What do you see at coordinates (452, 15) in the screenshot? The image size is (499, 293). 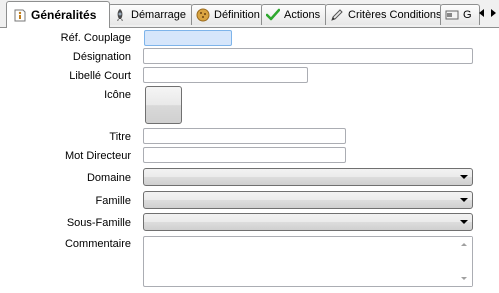 I see `card-icon` at bounding box center [452, 15].